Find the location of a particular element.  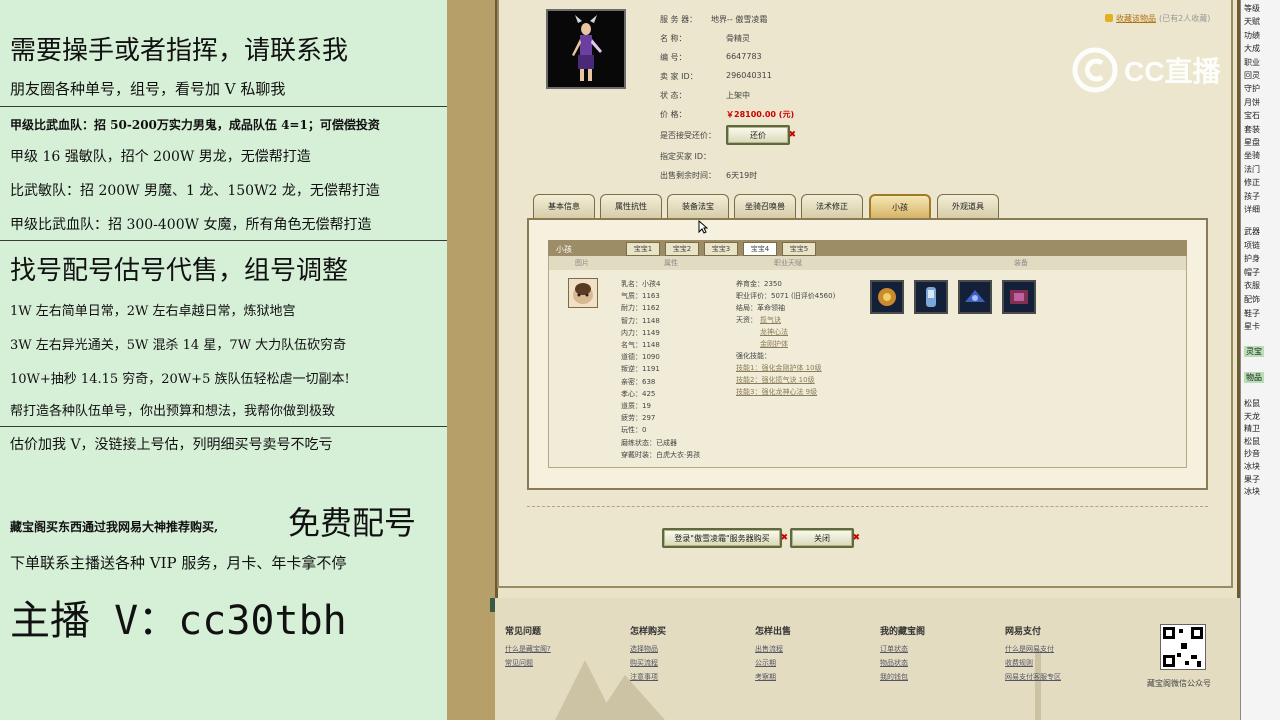

footer-column-title: 网易支付 is located at coordinates (1023, 632).